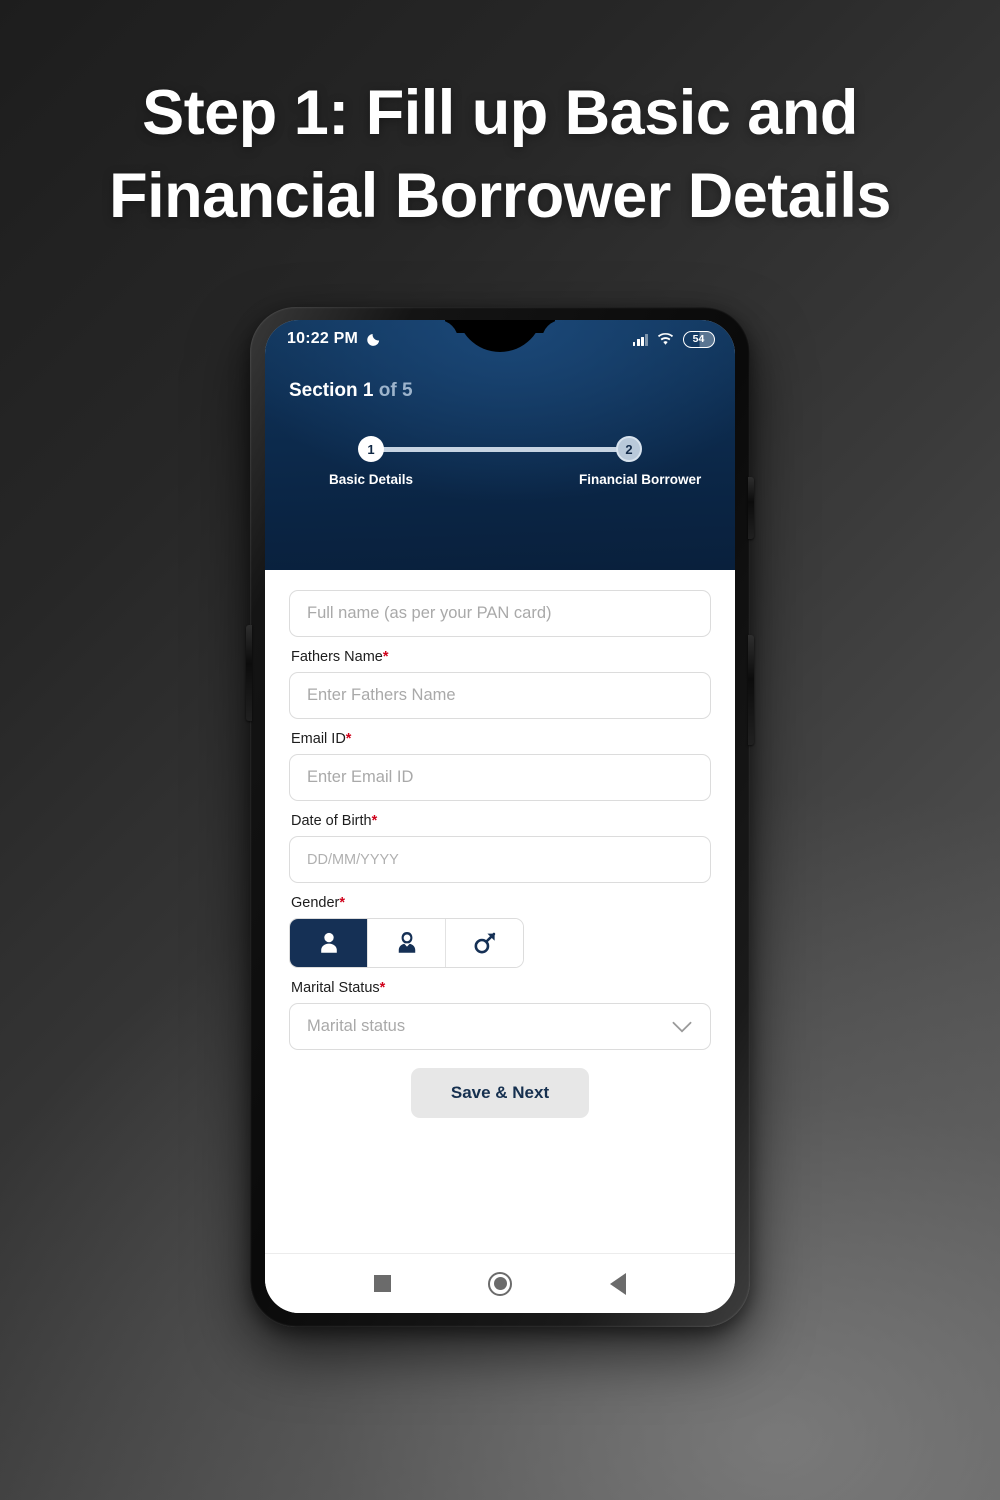 This screenshot has height=1500, width=1000. Describe the element at coordinates (751, 690) in the screenshot. I see `side-button` at that location.